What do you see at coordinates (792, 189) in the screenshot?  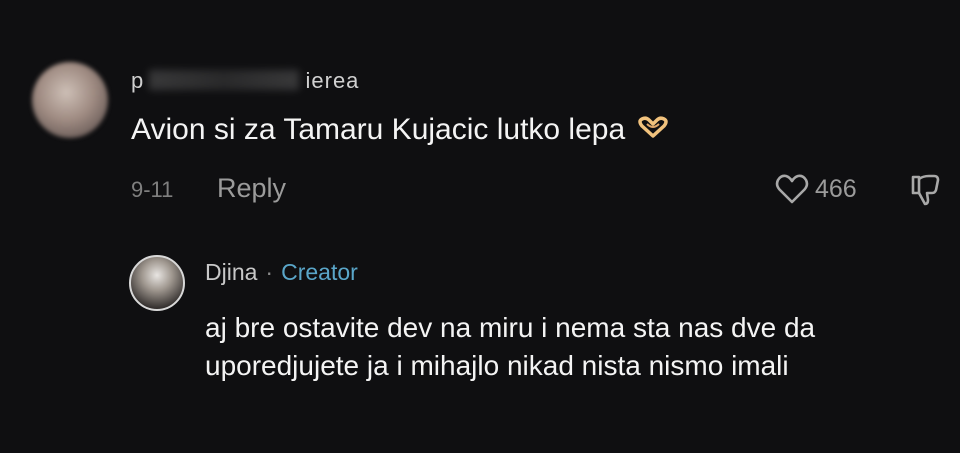 I see `heart-icon` at bounding box center [792, 189].